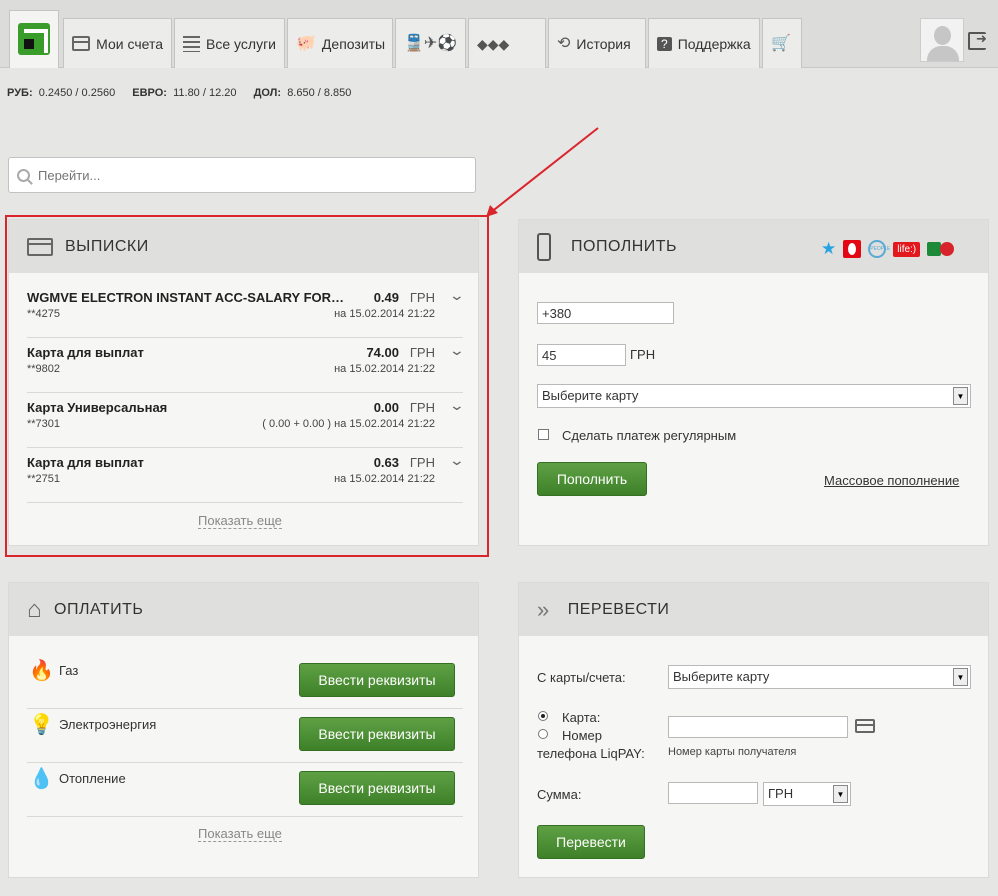 Image resolution: width=998 pixels, height=896 pixels. I want to click on radio-card-label: Карта:, so click(581, 717).